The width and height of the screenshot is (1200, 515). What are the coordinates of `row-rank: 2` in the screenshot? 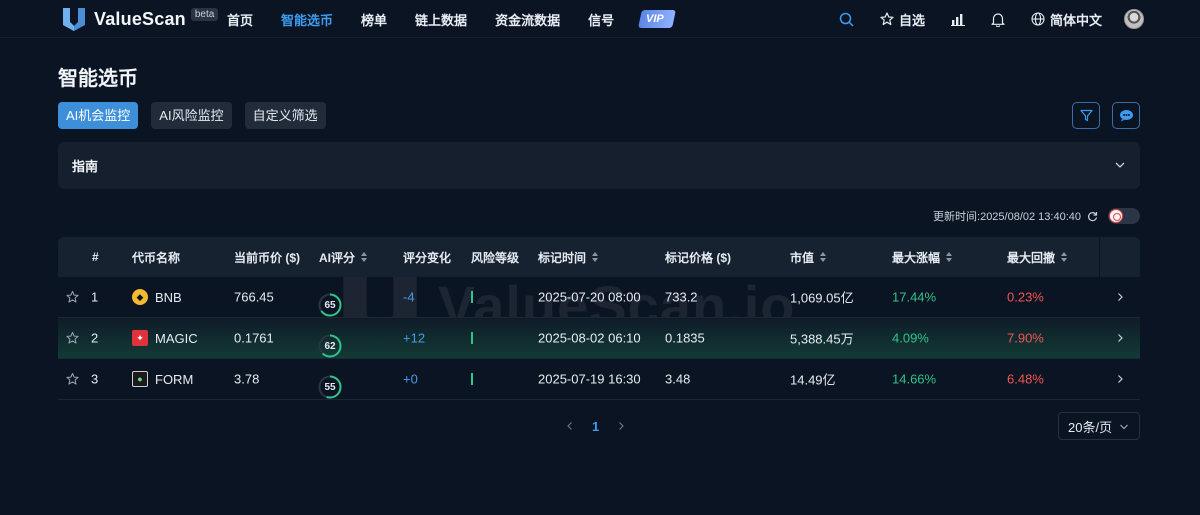 It's located at (95, 338).